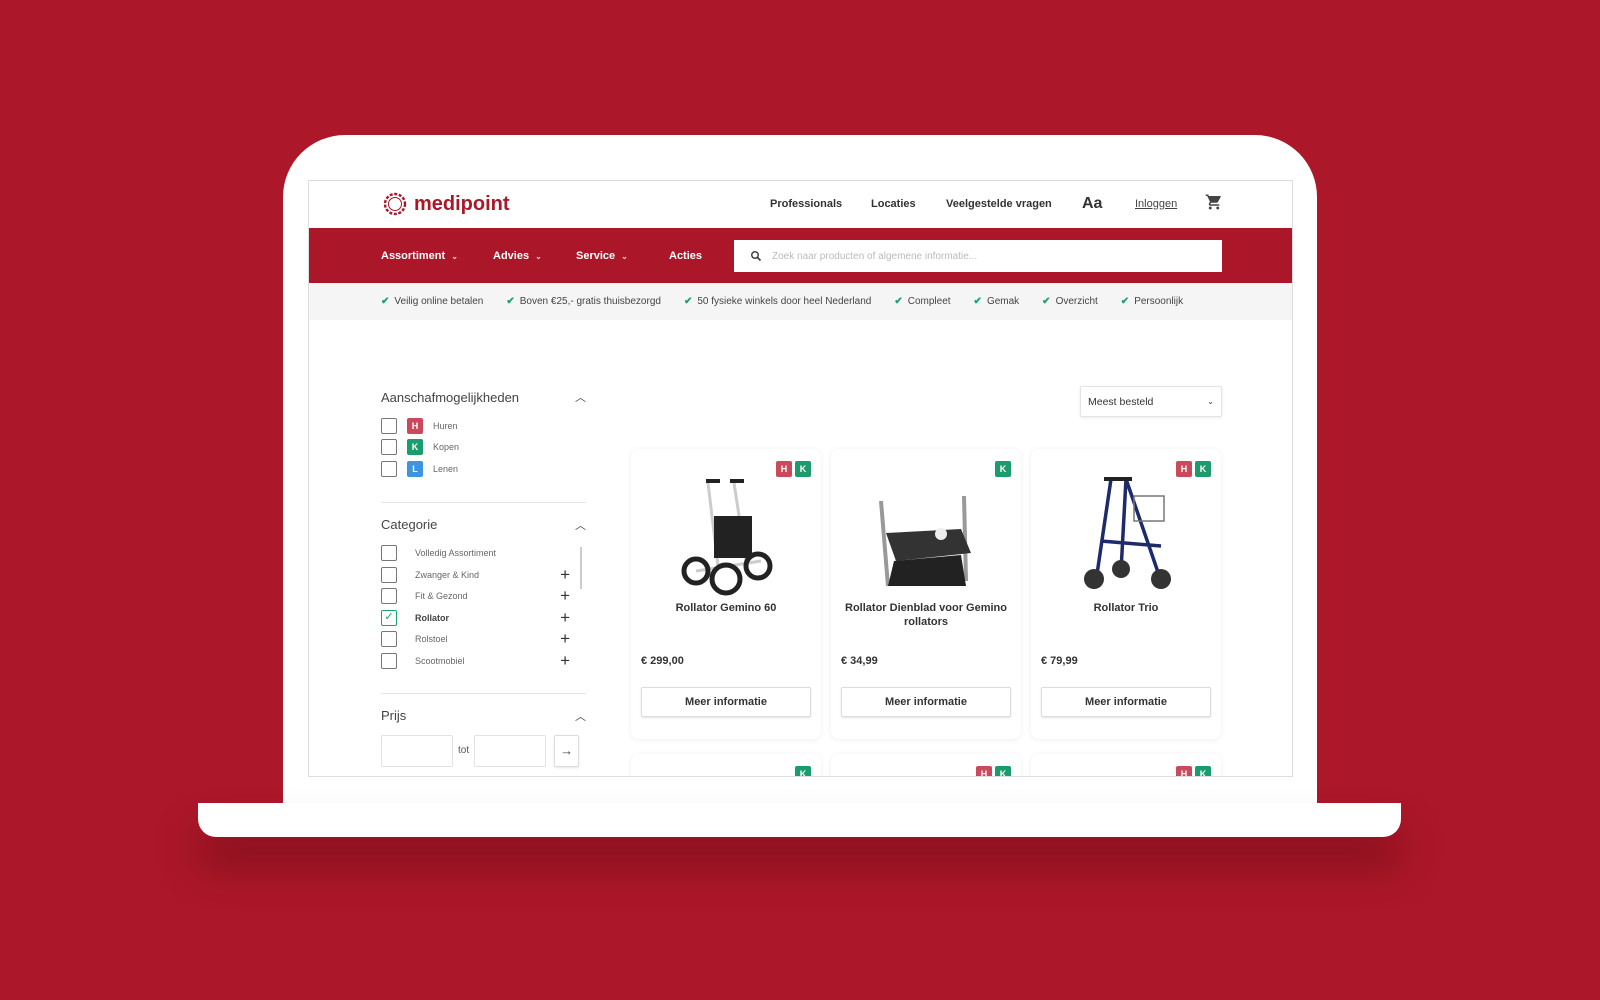  I want to click on option-label: Fit & Gezond, so click(441, 596).